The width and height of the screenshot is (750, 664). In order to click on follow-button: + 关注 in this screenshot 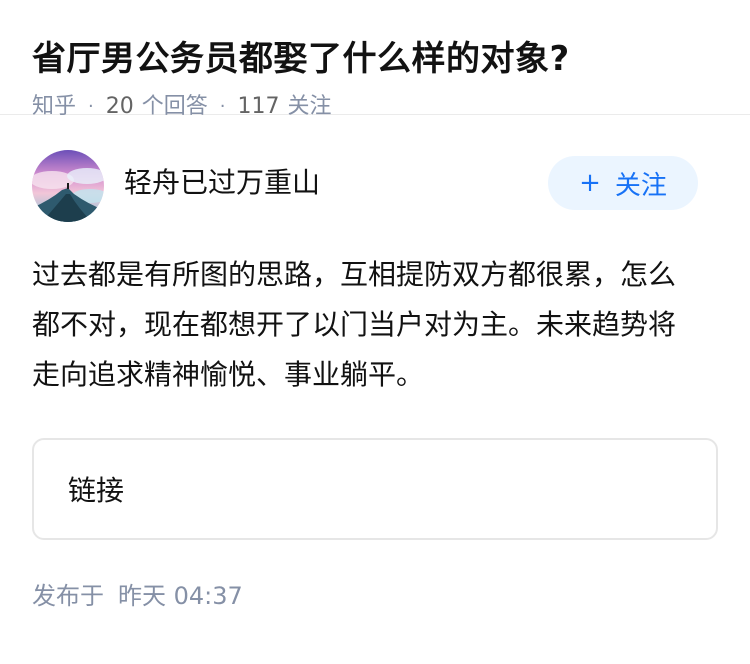, I will do `click(623, 183)`.